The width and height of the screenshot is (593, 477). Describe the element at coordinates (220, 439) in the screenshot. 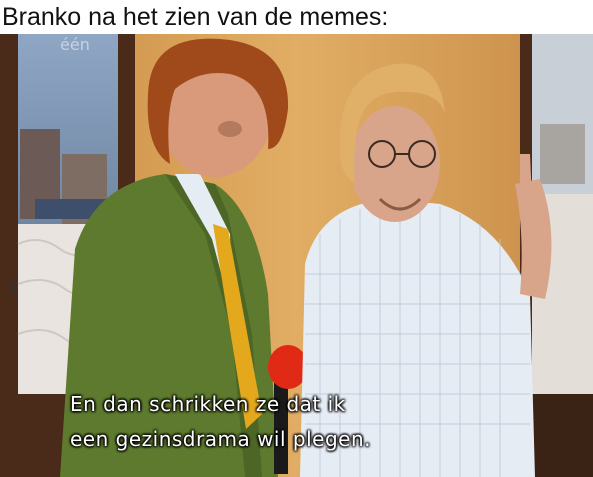

I see `subtitle-line-2: een gezinsdrama wil plegen.` at that location.